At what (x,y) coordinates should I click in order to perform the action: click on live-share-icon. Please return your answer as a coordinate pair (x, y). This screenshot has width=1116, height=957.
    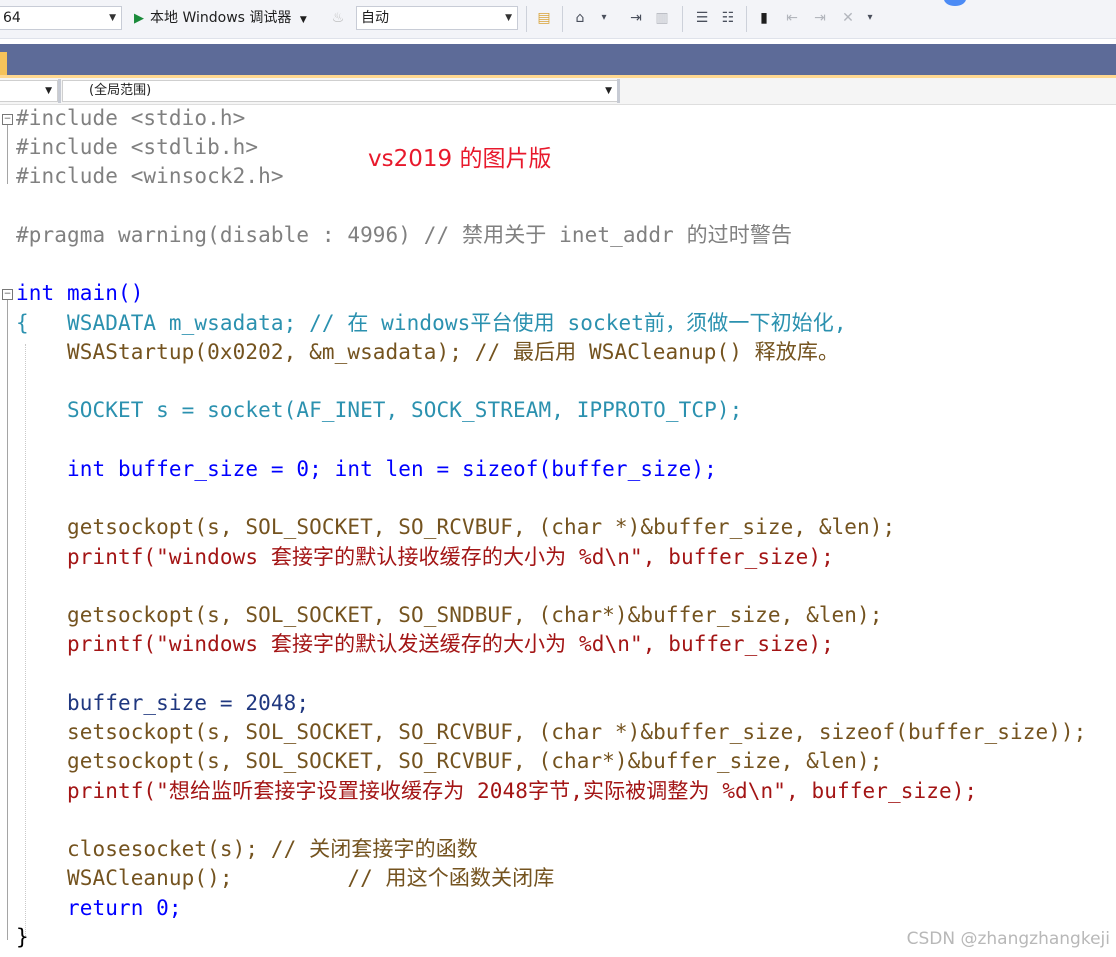
    Looking at the image, I should click on (955, 3).